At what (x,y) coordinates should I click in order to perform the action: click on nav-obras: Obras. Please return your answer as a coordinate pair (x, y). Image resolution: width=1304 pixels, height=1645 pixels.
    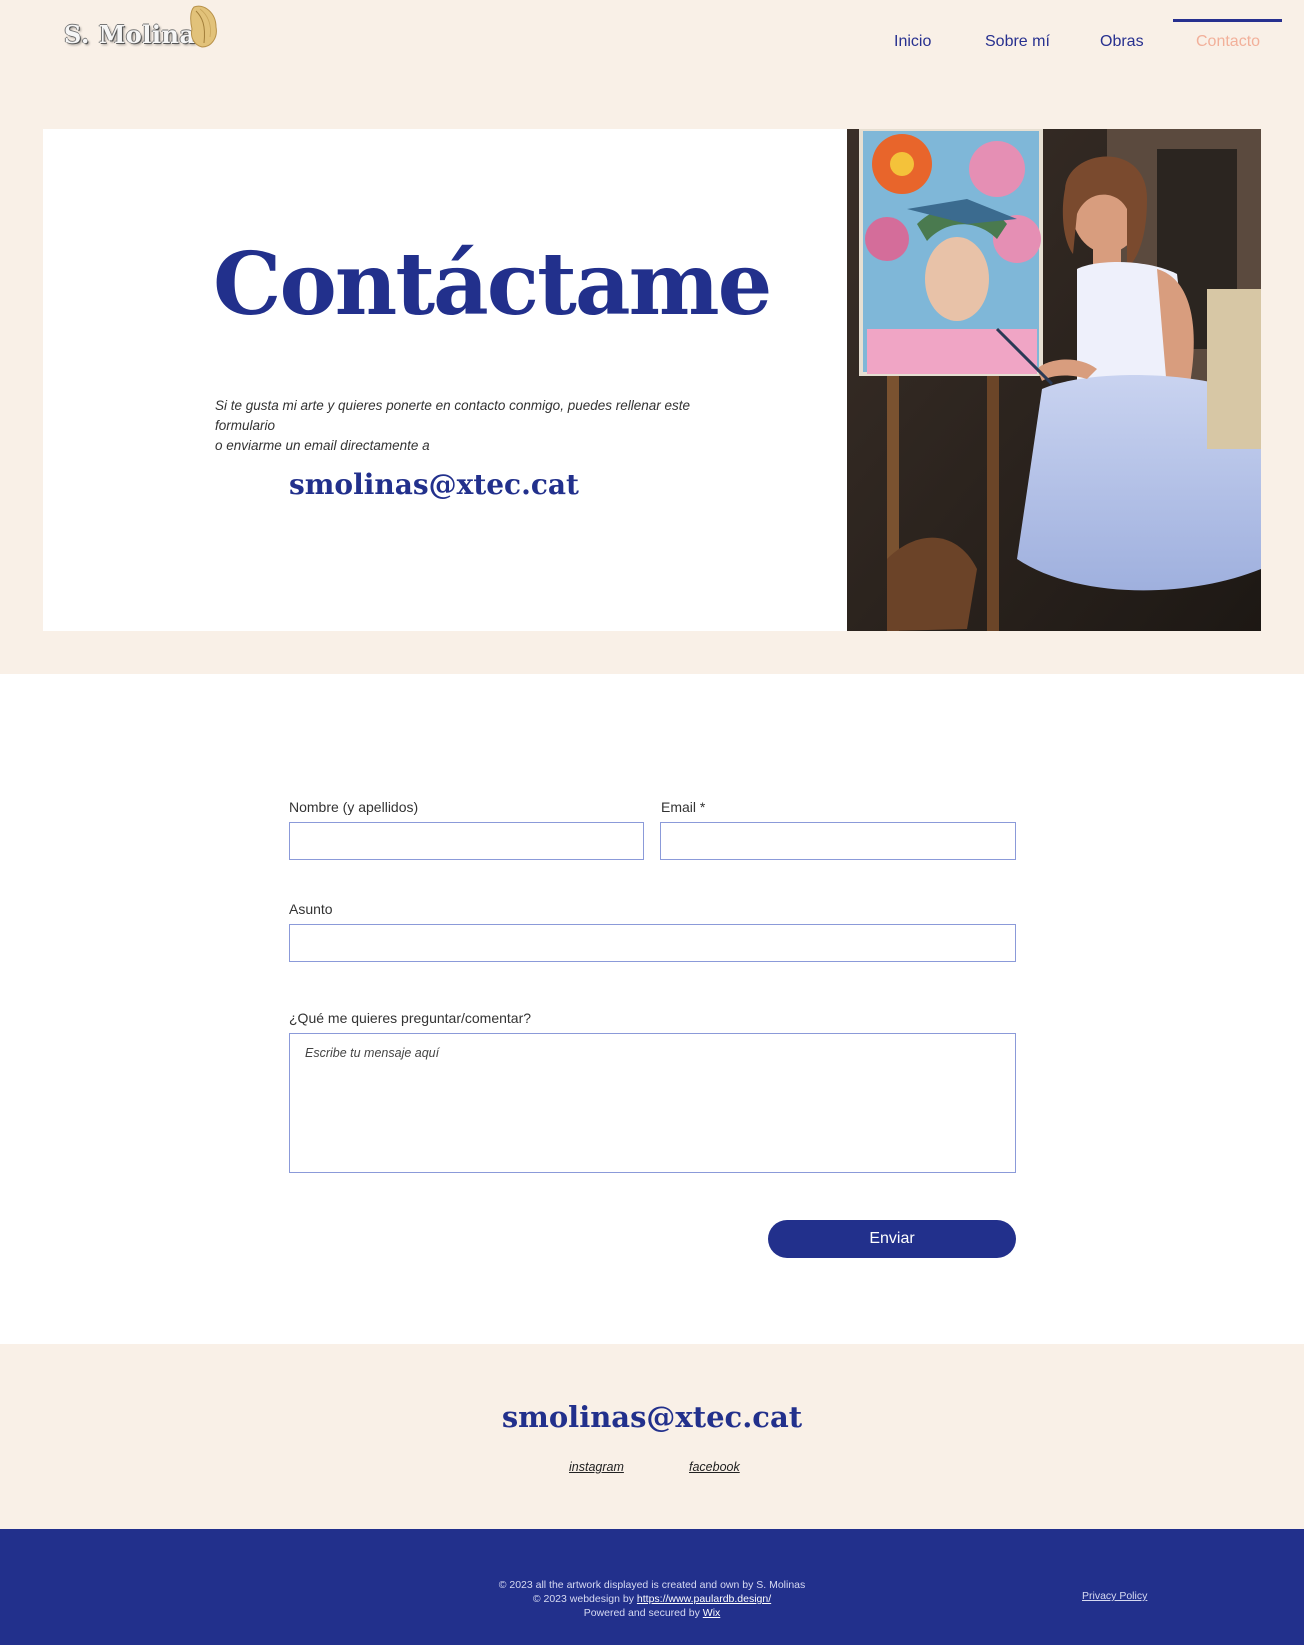
    Looking at the image, I should click on (1122, 42).